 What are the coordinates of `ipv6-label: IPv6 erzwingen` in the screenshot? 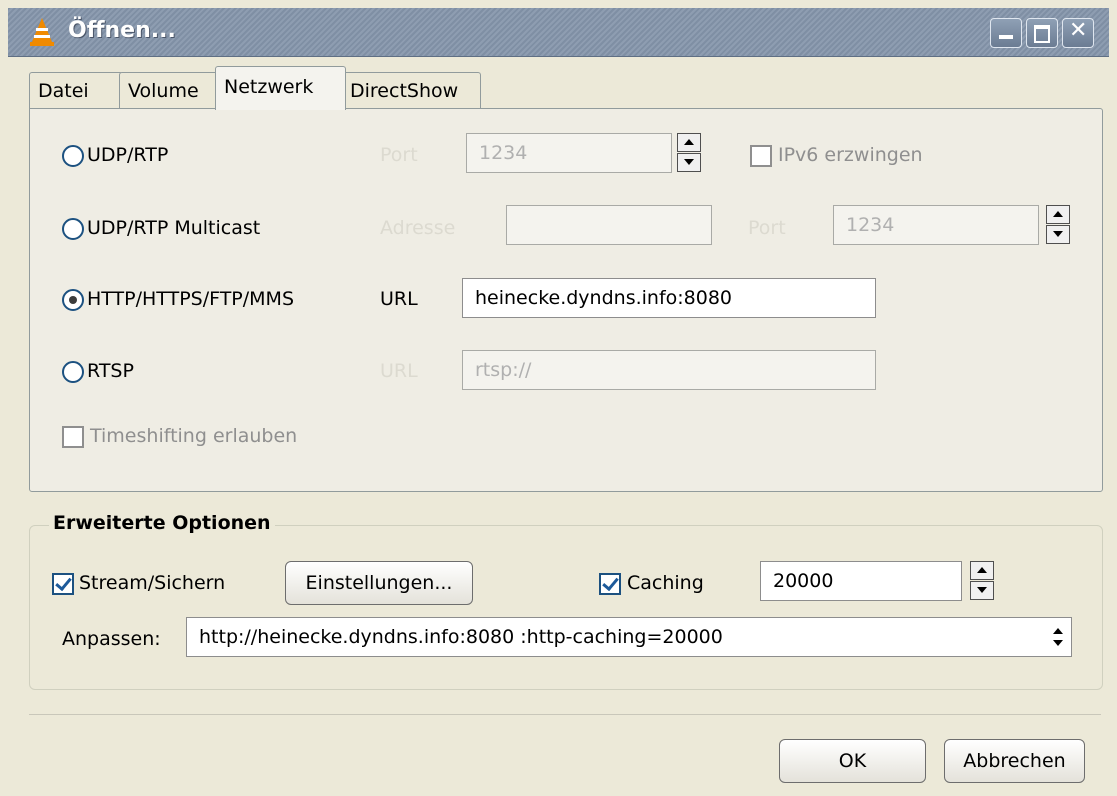 It's located at (850, 155).